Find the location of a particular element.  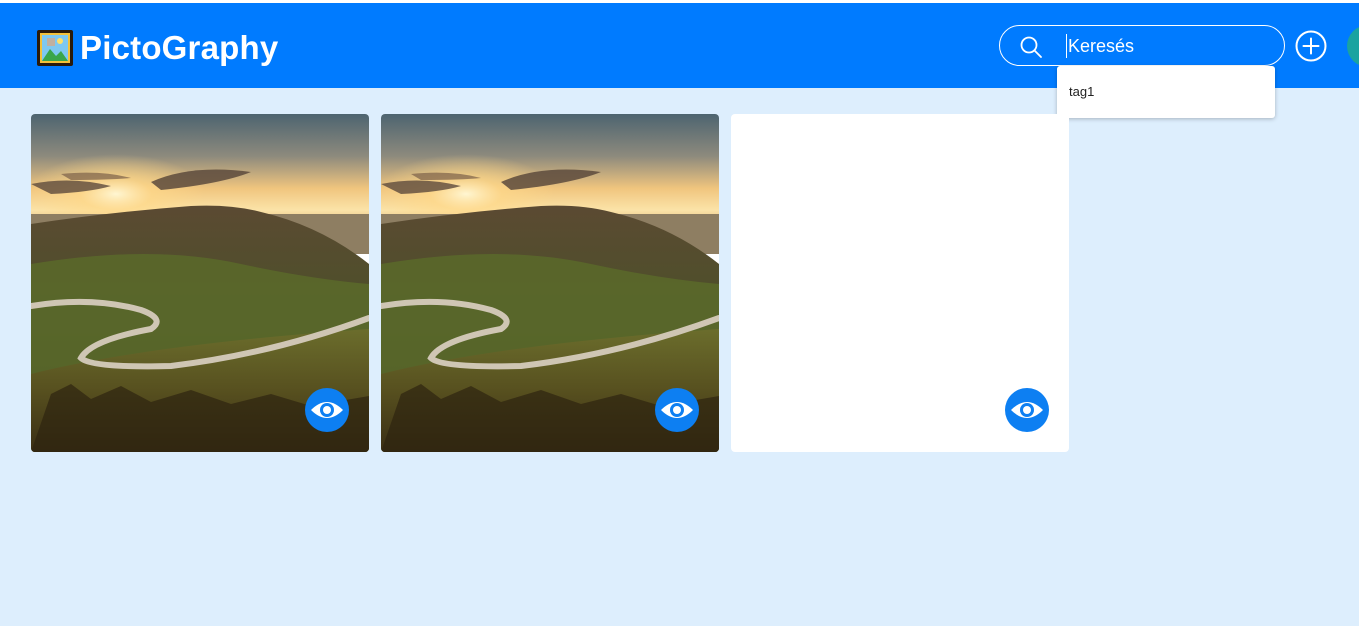

plus-circle-icon is located at coordinates (1311, 46).